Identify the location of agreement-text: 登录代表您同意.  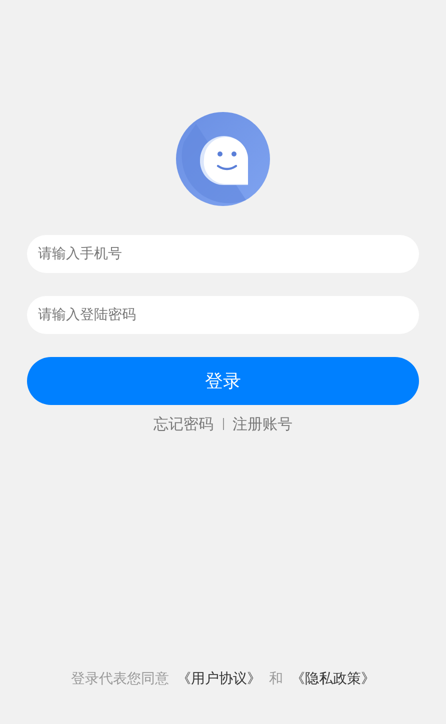
(120, 679).